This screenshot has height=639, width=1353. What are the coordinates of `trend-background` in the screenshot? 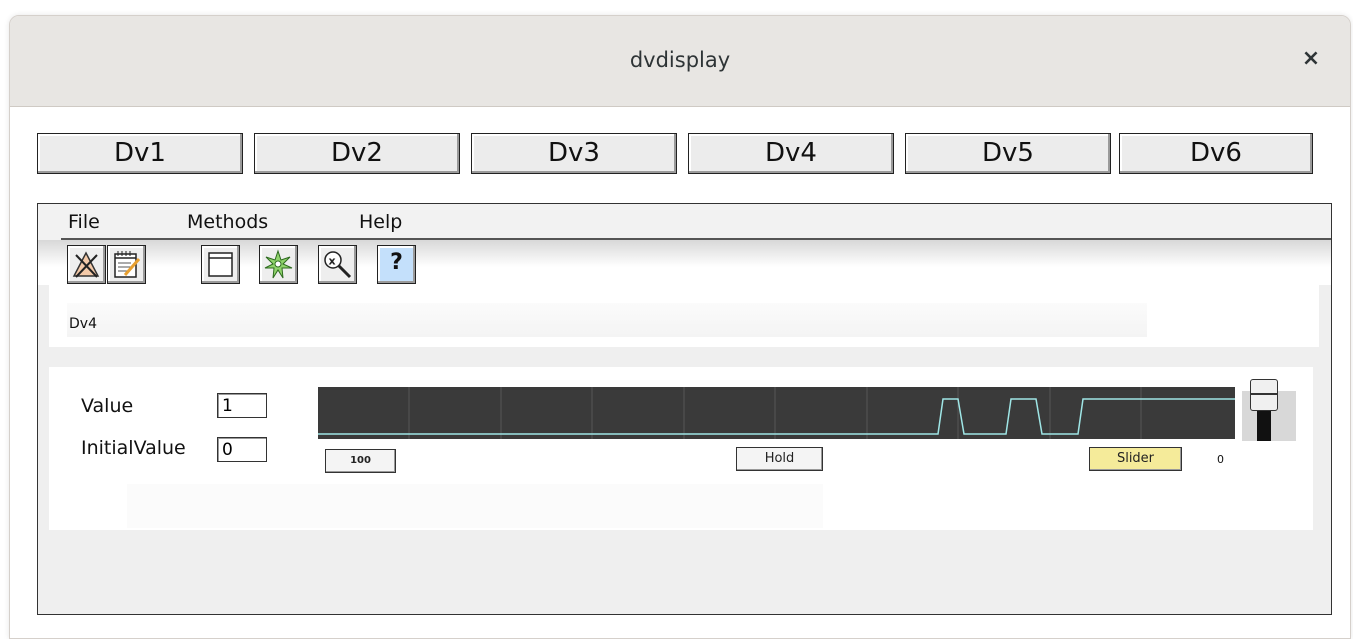 It's located at (776, 413).